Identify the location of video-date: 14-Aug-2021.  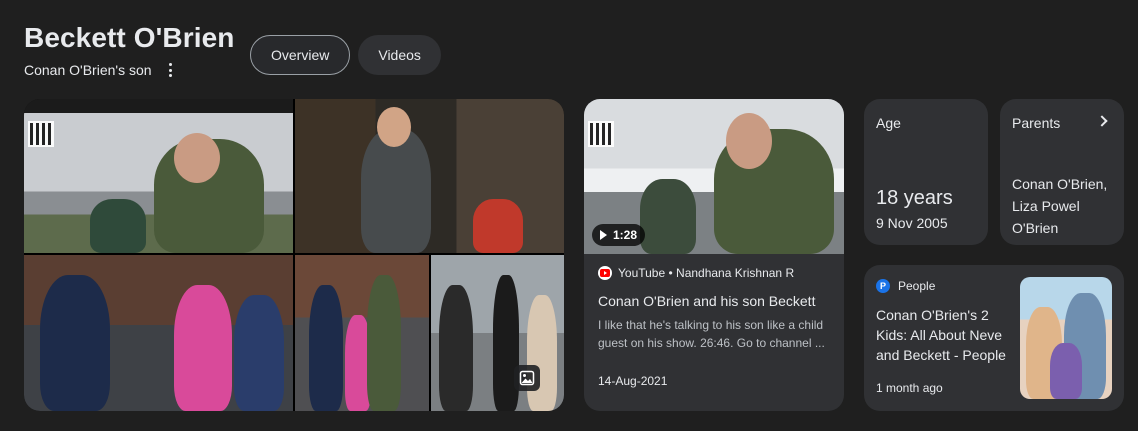
(633, 381).